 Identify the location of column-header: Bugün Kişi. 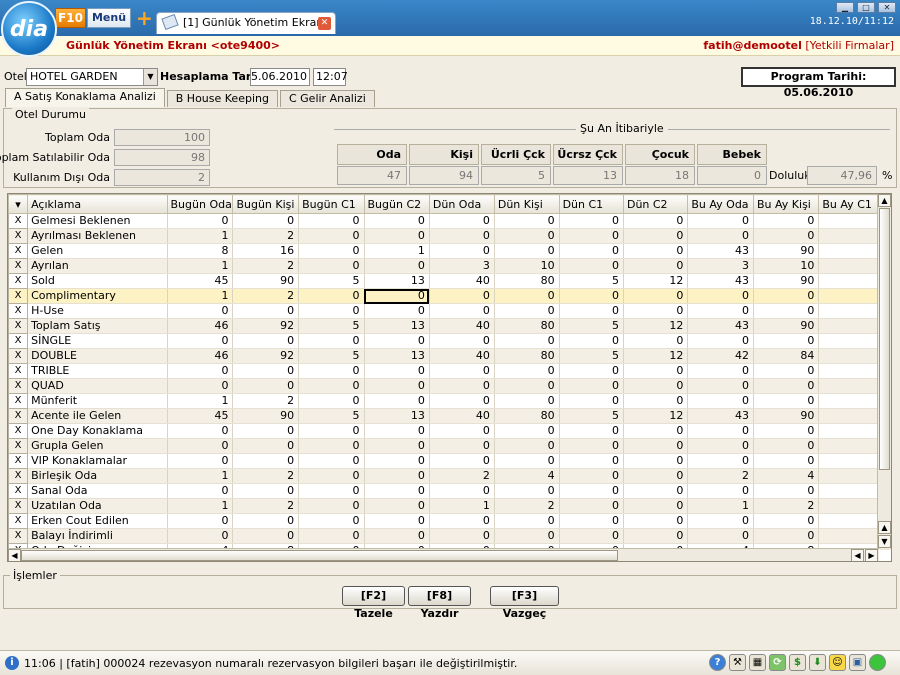
(266, 204).